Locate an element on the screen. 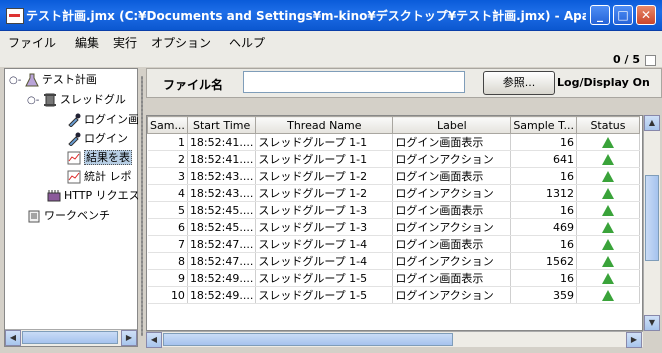 This screenshot has width=662, height=353. close-button: ✕ is located at coordinates (646, 15).